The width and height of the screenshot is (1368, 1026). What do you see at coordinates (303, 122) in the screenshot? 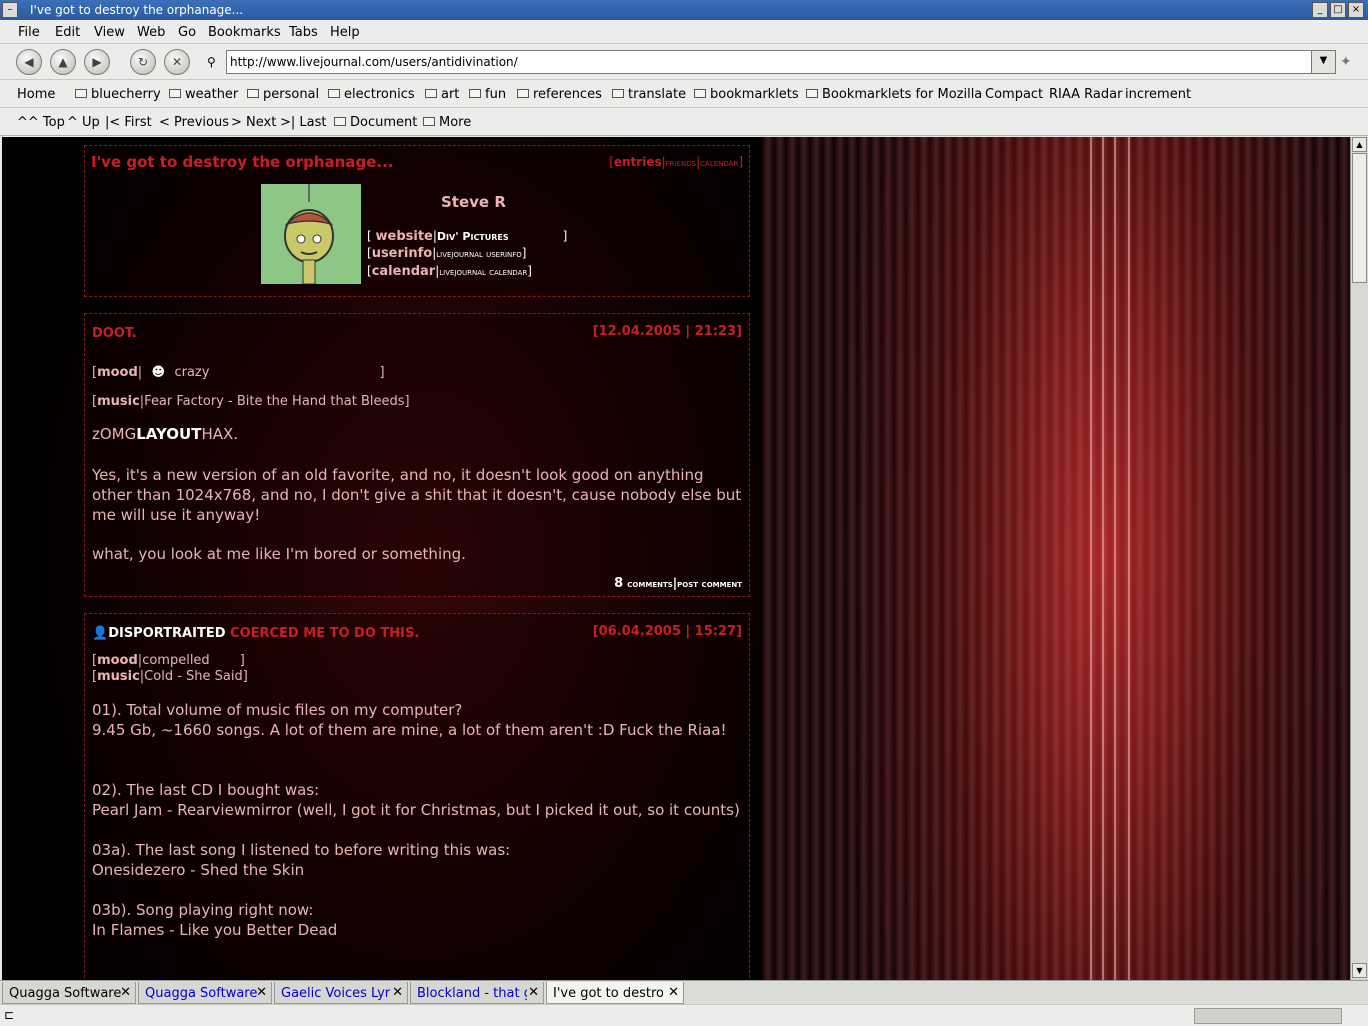
I see `nav-last: >| Last` at bounding box center [303, 122].